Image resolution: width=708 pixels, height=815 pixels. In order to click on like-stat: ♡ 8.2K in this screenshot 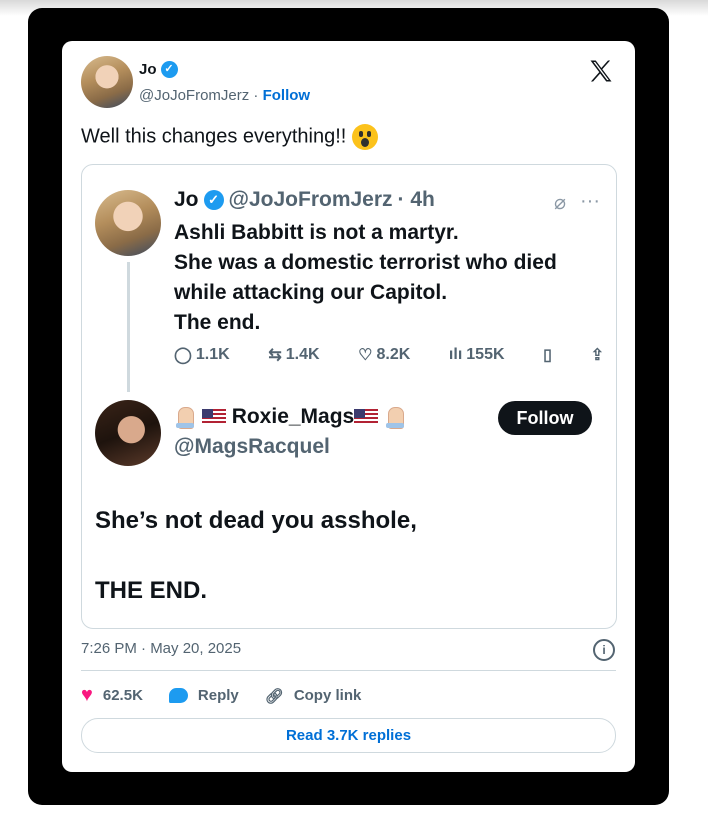, I will do `click(384, 355)`.